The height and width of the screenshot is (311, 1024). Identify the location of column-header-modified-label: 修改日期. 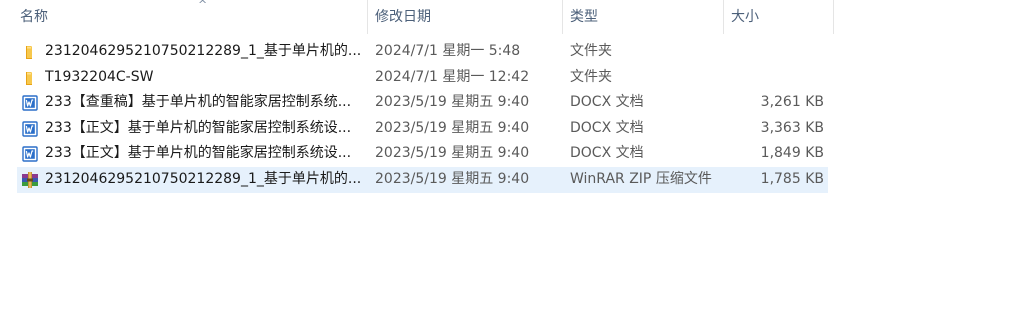
(403, 17).